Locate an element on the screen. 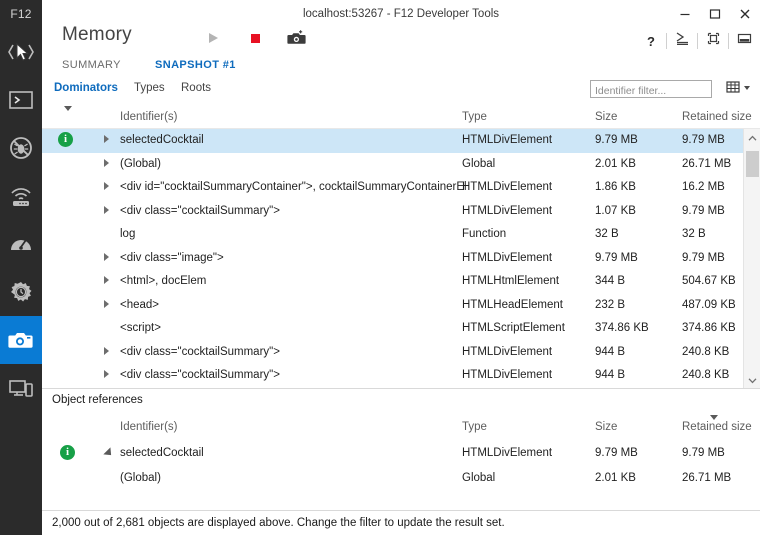 Image resolution: width=760 pixels, height=535 pixels. maximize-button is located at coordinates (715, 14).